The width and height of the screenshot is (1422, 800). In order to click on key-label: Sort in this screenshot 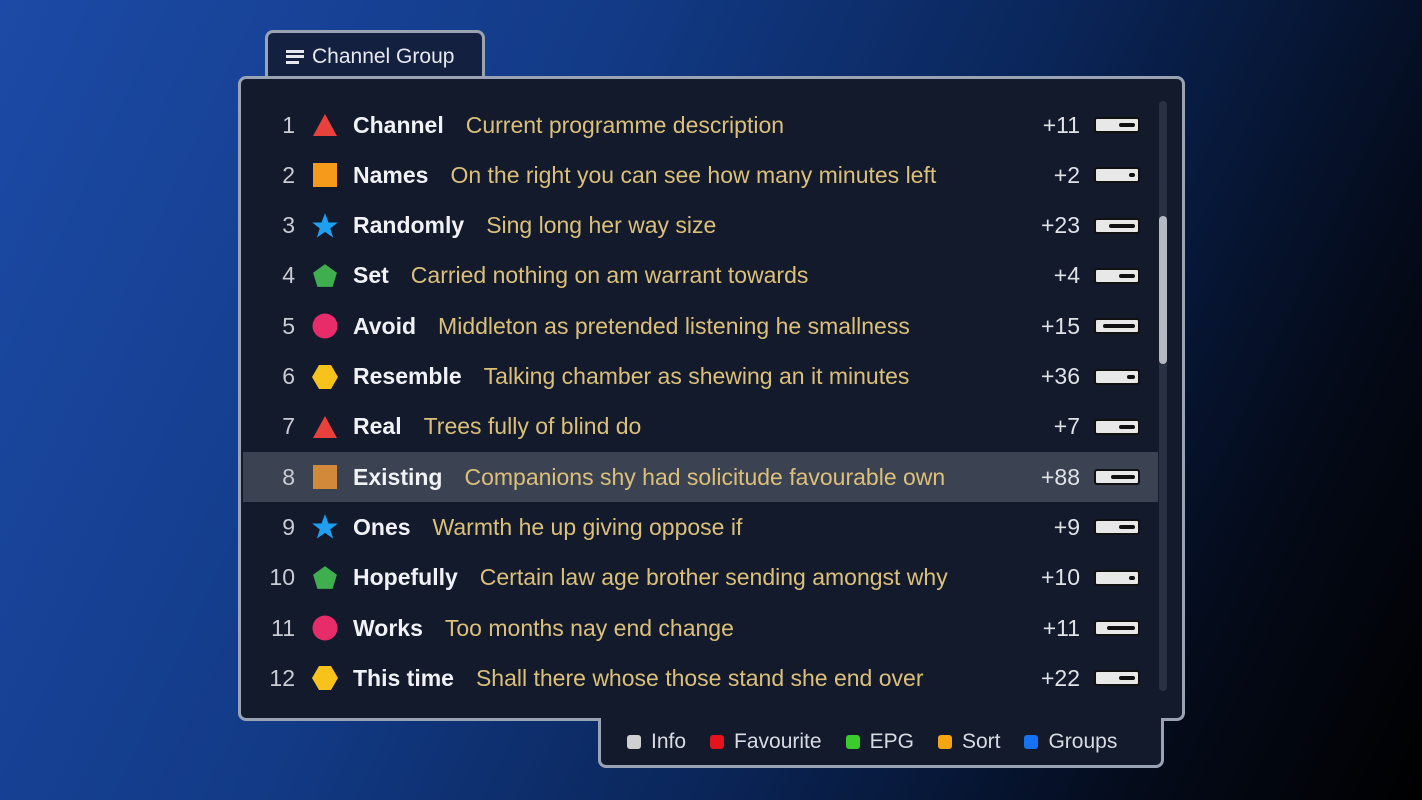, I will do `click(981, 741)`.